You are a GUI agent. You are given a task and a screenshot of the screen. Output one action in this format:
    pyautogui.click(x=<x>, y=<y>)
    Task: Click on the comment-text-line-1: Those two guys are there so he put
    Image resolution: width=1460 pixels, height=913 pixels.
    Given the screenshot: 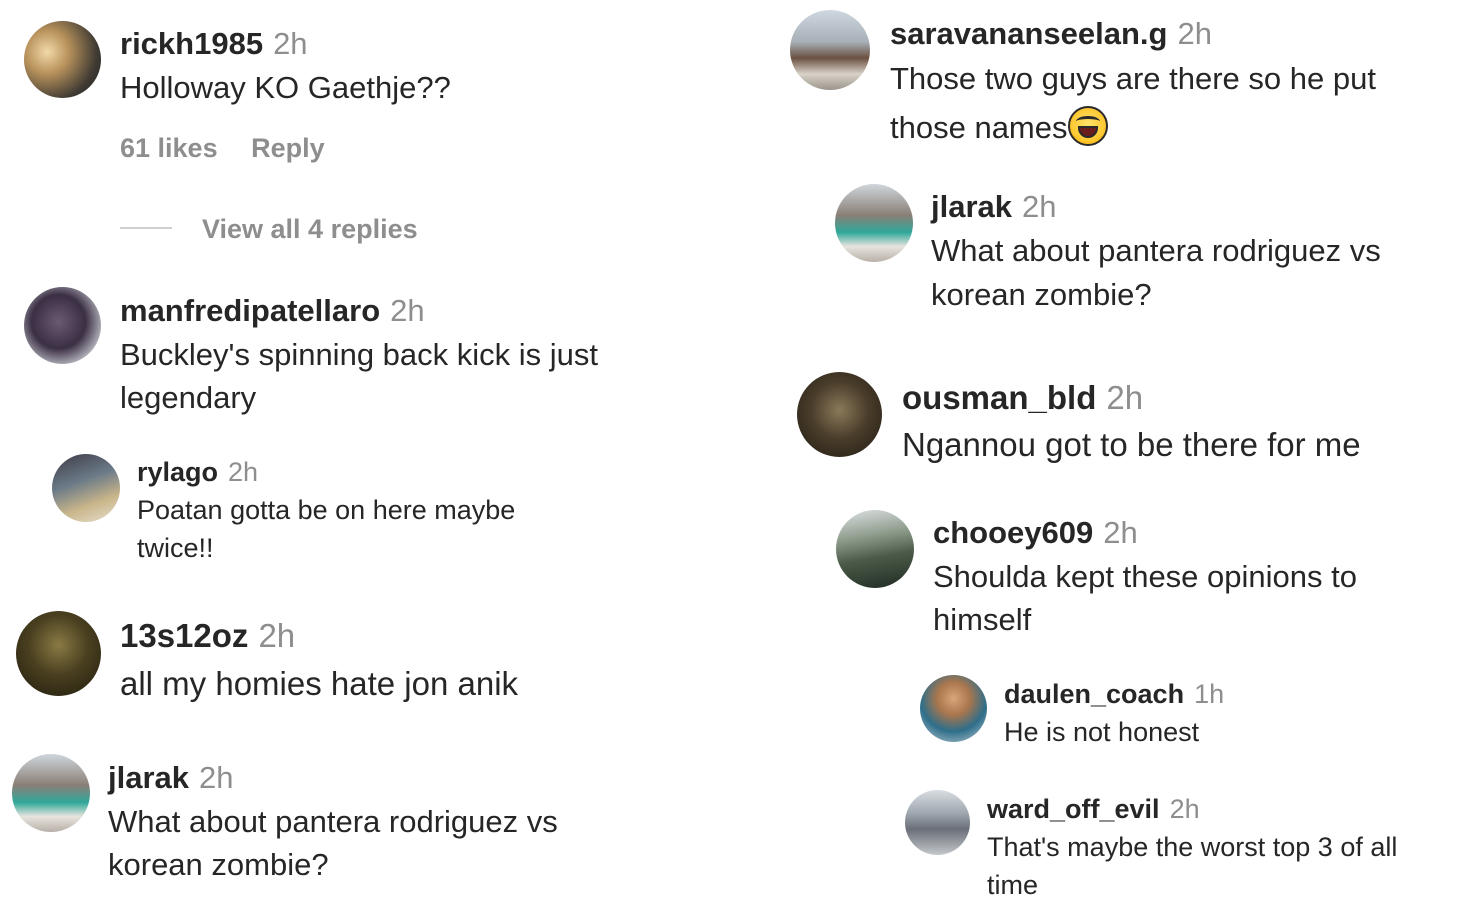 What is the action you would take?
    pyautogui.click(x=1133, y=78)
    